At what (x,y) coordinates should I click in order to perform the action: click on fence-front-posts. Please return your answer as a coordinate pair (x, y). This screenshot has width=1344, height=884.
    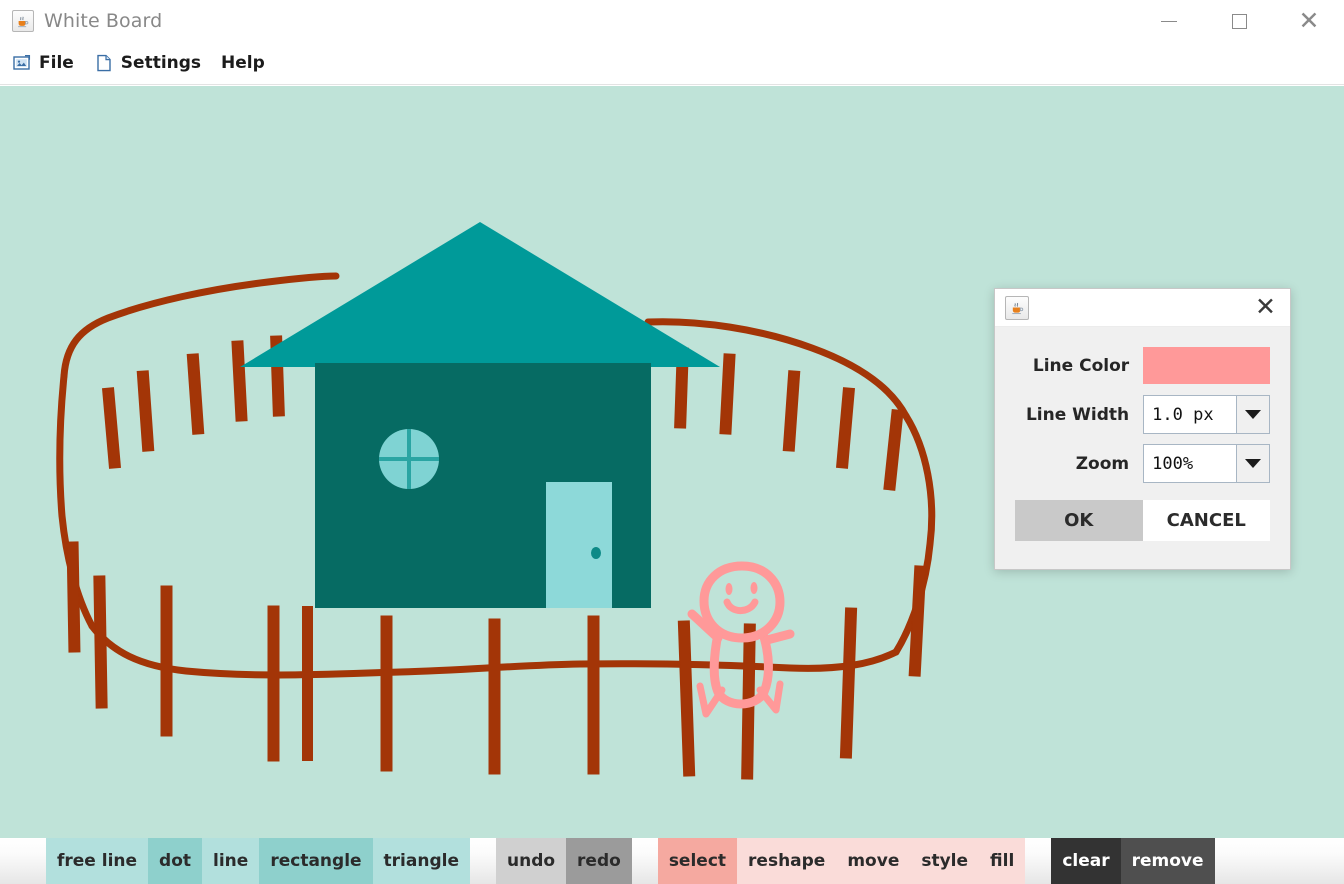
    Looking at the image, I should click on (307, 683).